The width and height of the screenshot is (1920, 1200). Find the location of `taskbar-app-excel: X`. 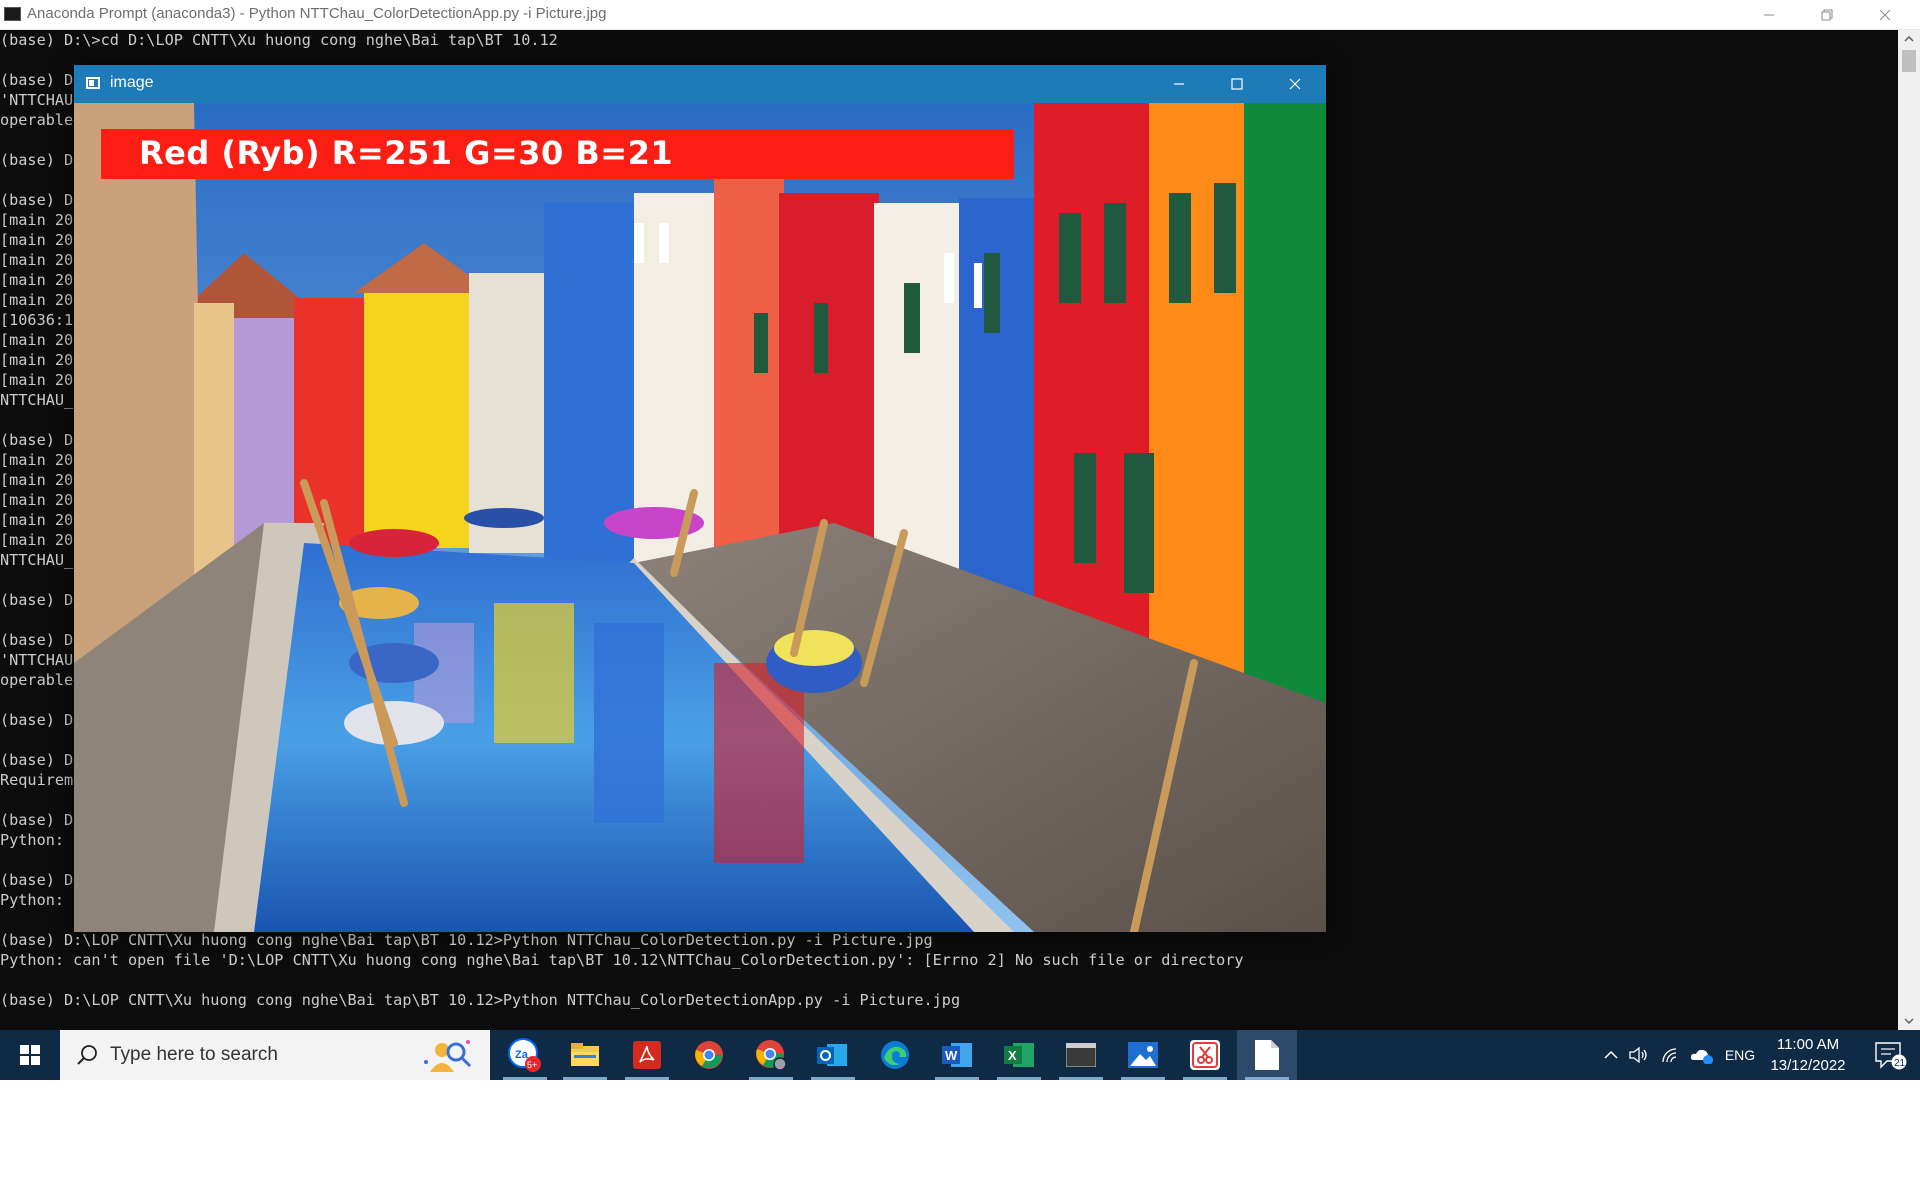

taskbar-app-excel: X is located at coordinates (1019, 1055).